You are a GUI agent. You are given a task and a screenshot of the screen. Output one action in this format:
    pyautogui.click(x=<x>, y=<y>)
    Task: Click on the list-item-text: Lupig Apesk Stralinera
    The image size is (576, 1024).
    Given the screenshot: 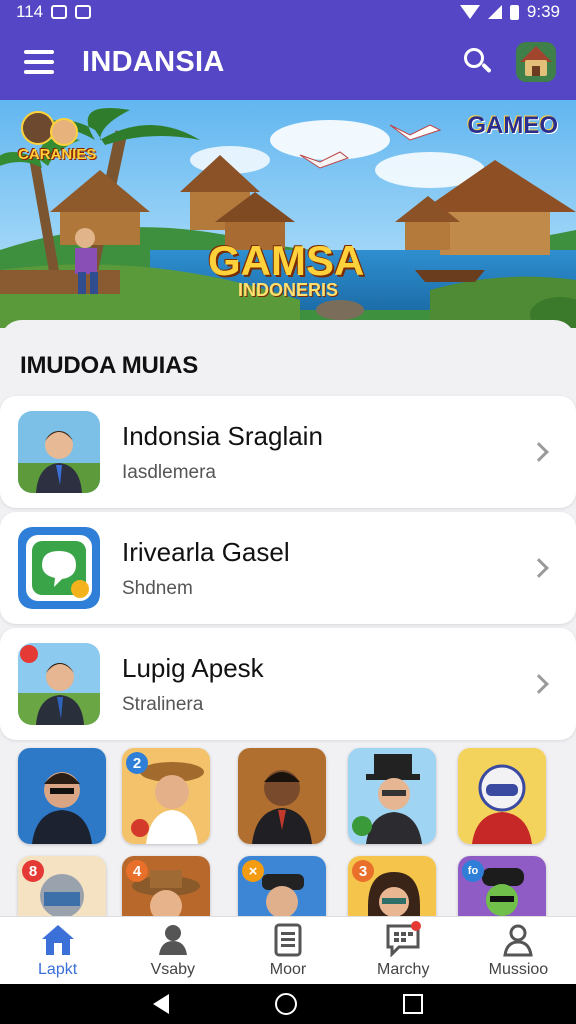 What is the action you would take?
    pyautogui.click(x=193, y=684)
    